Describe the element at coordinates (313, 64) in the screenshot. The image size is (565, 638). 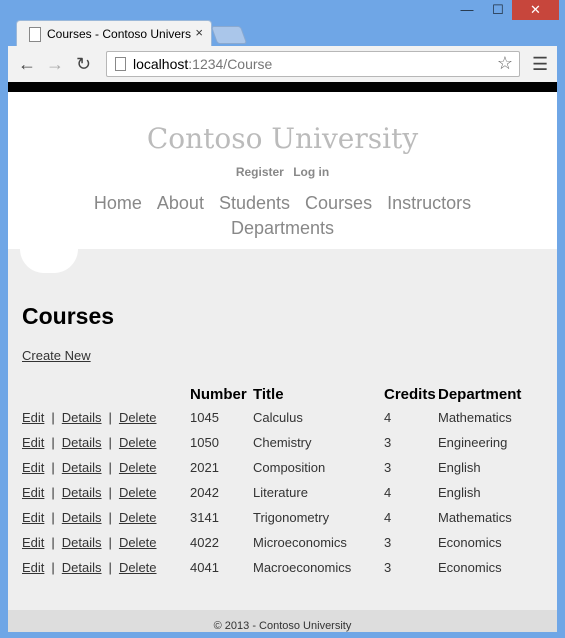
I see `address-bar: localhost:1234/Course ☆` at that location.